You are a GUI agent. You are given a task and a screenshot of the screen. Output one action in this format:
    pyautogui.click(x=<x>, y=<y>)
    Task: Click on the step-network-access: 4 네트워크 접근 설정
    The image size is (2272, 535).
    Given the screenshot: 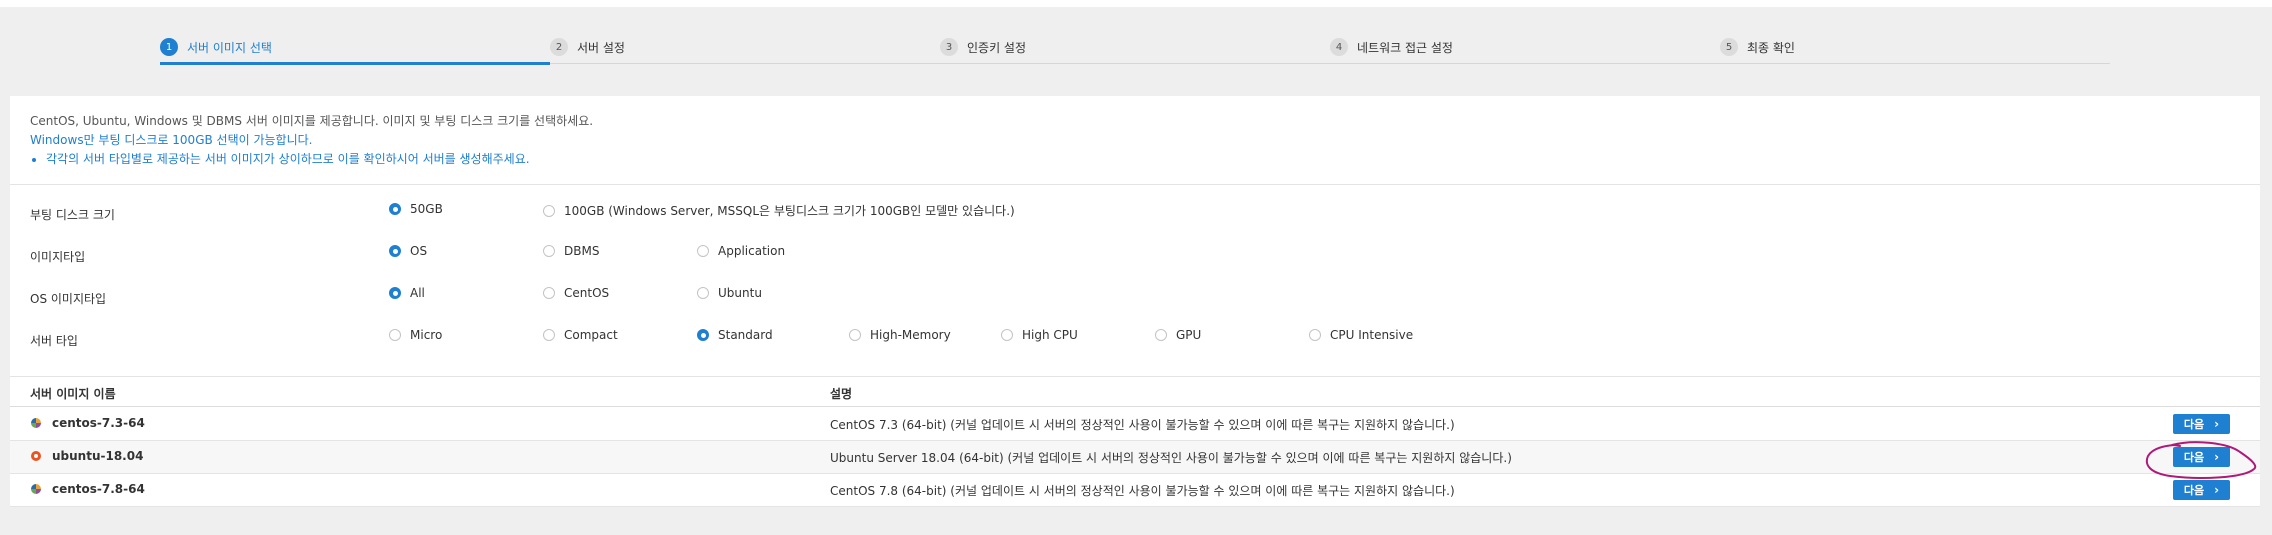 What is the action you would take?
    pyautogui.click(x=1391, y=47)
    